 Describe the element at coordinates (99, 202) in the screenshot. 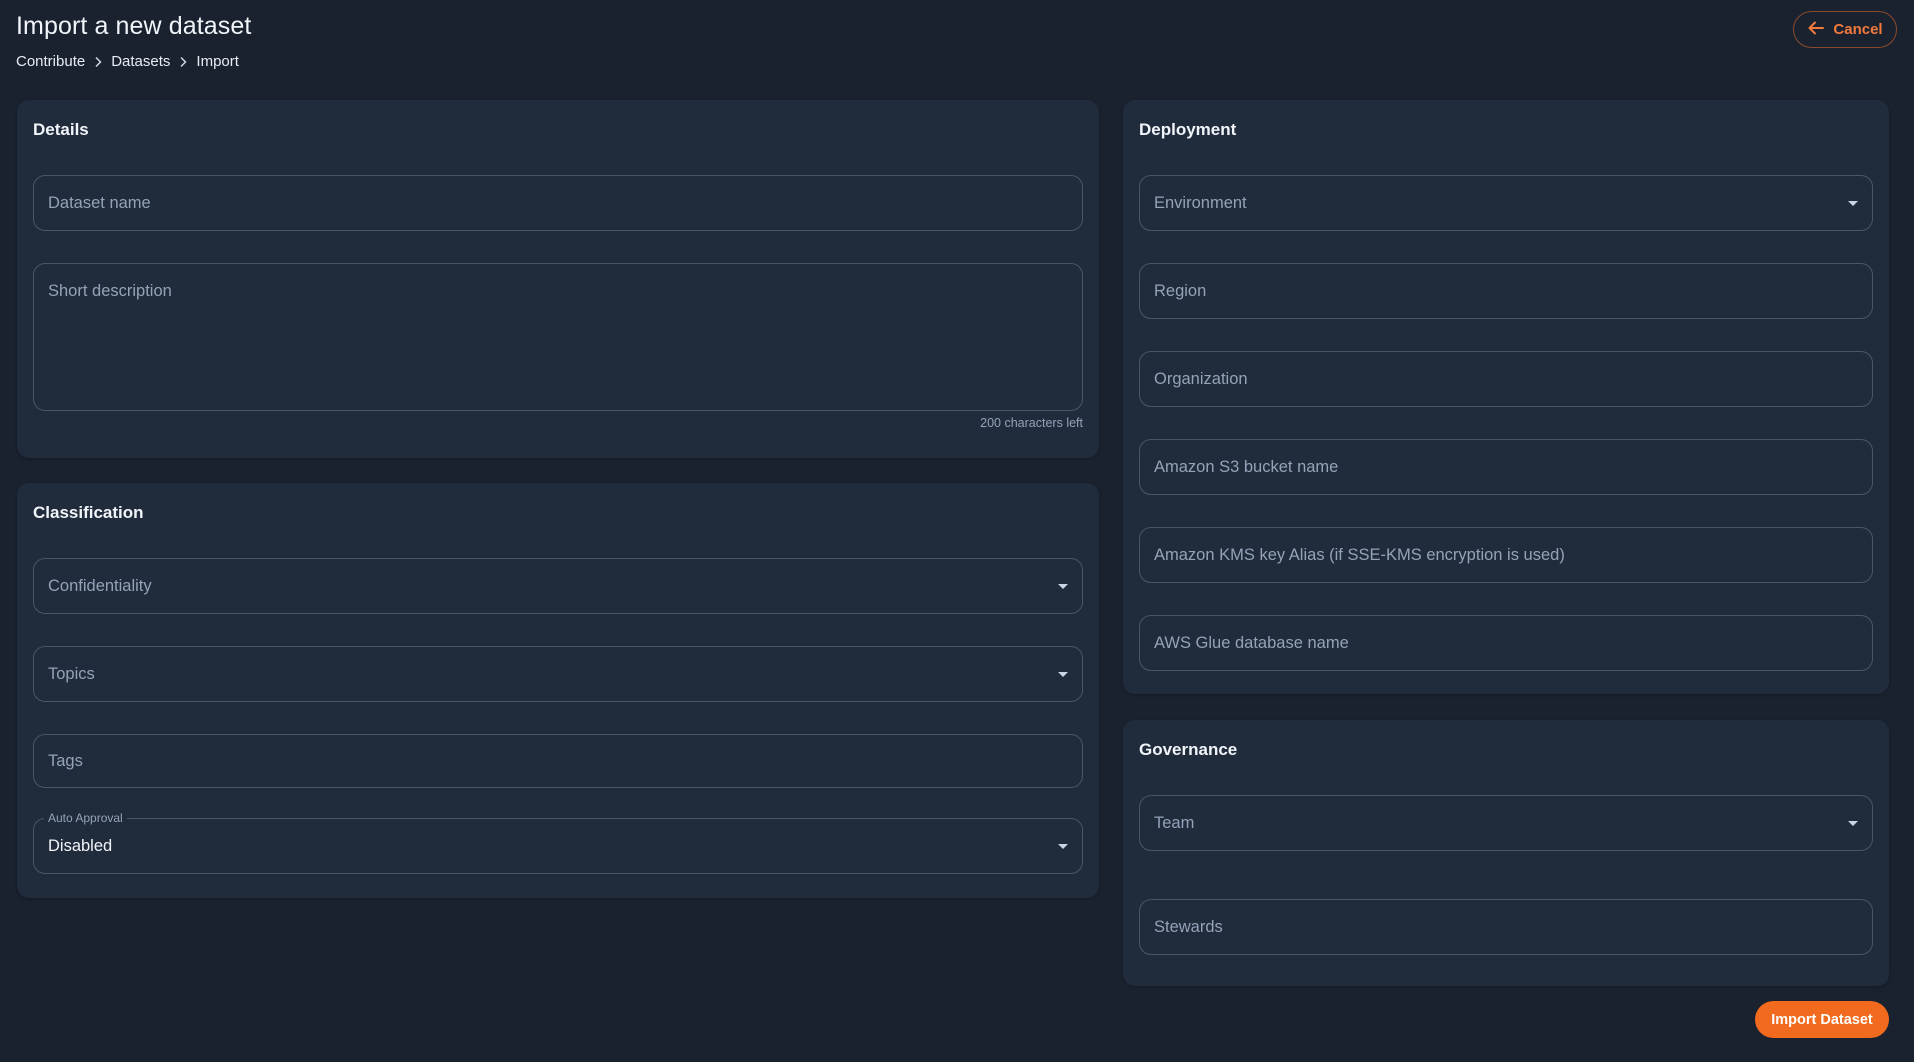

I see `dataset-name-placeholder: Dataset name` at that location.